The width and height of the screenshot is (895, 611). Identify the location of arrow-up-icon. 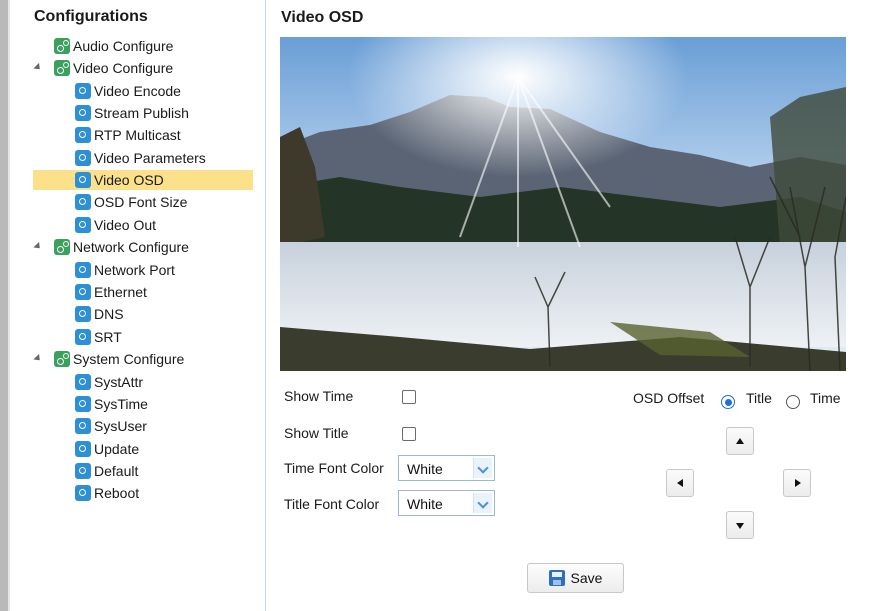
(740, 441).